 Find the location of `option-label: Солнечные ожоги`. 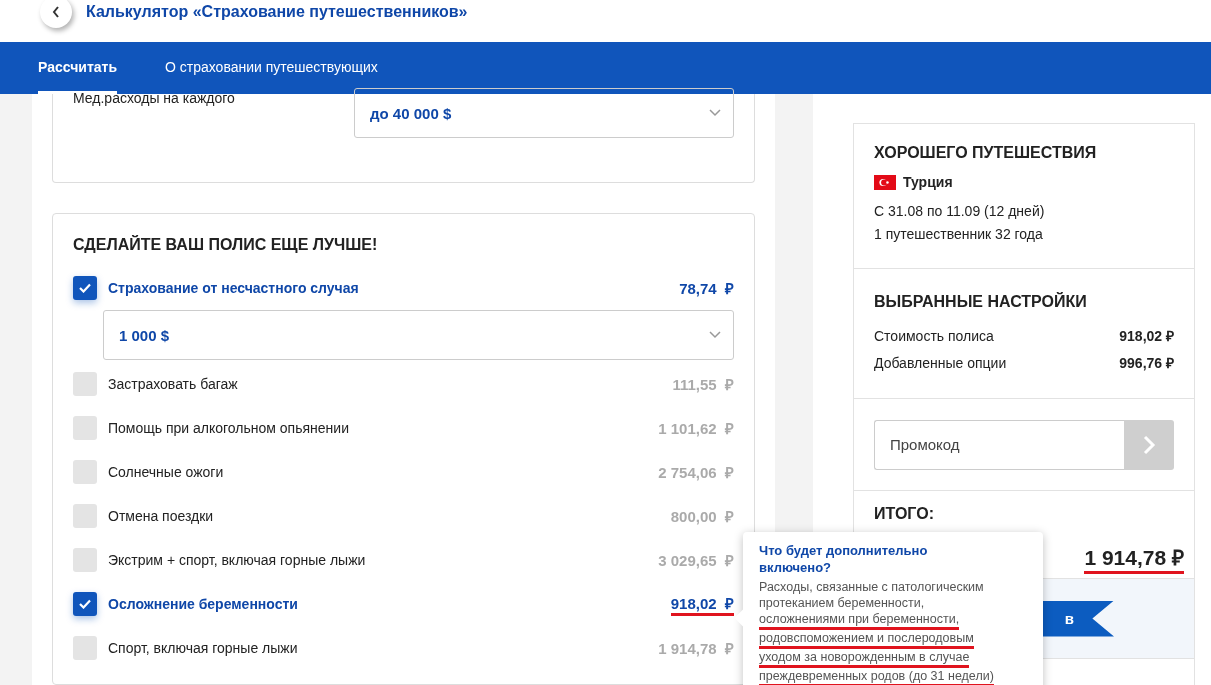

option-label: Солнечные ожоги is located at coordinates (166, 472).